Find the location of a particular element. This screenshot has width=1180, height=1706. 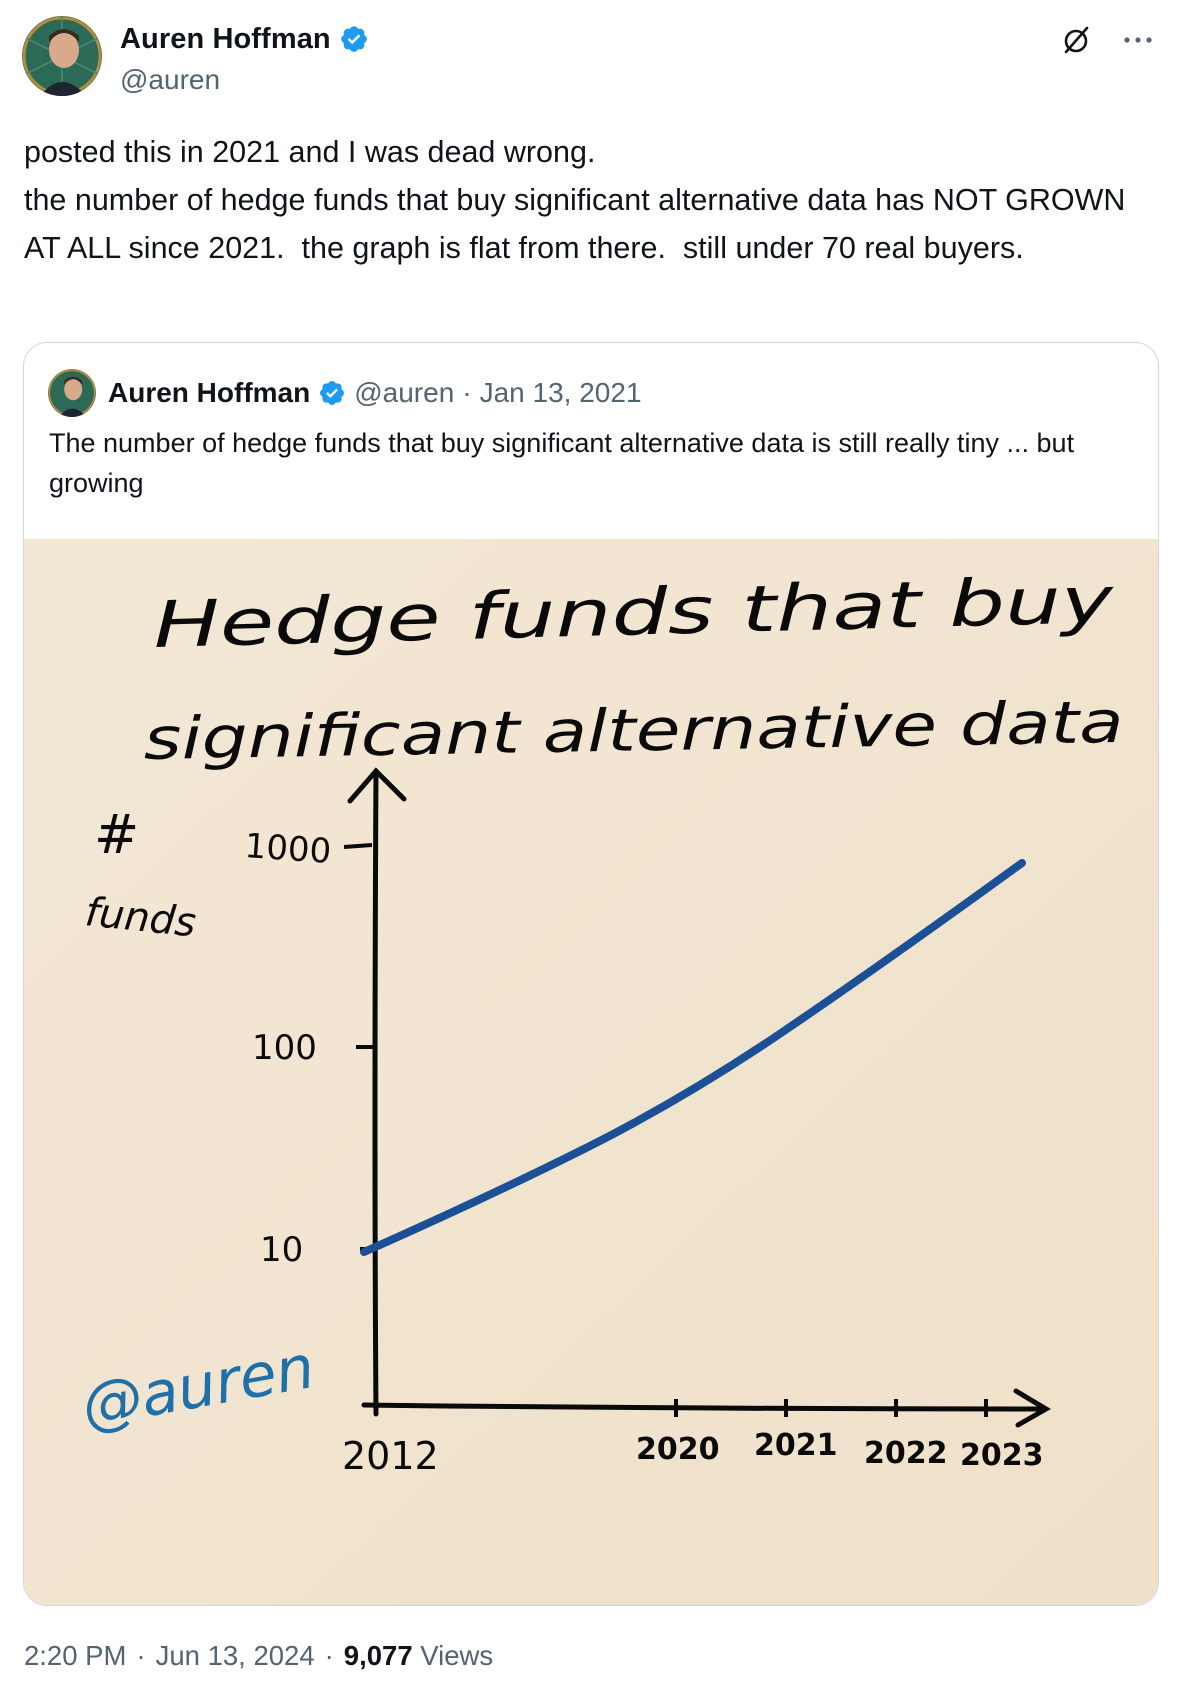

x-tick-label: 2023 is located at coordinates (1002, 1455).